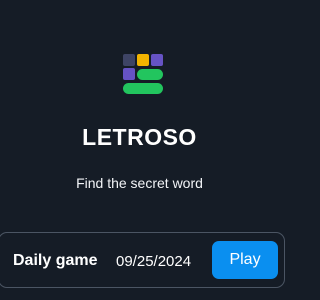 Image resolution: width=320 pixels, height=300 pixels. I want to click on app-title: LETROSO, so click(139, 137).